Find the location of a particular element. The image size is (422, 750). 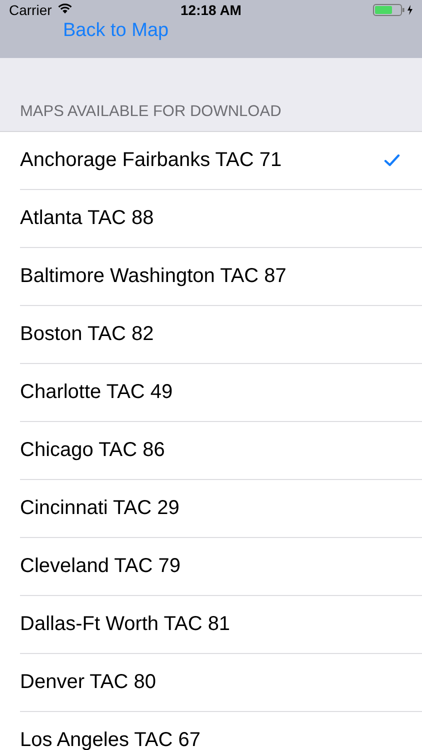

map-row: Charlotte TAC 49 is located at coordinates (221, 393).